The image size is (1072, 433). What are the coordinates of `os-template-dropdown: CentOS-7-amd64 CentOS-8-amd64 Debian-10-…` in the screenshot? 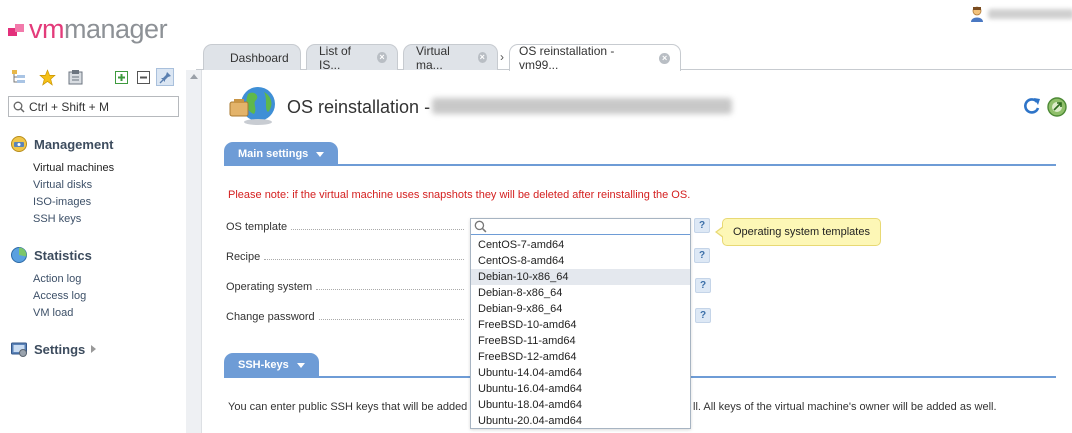 It's located at (580, 323).